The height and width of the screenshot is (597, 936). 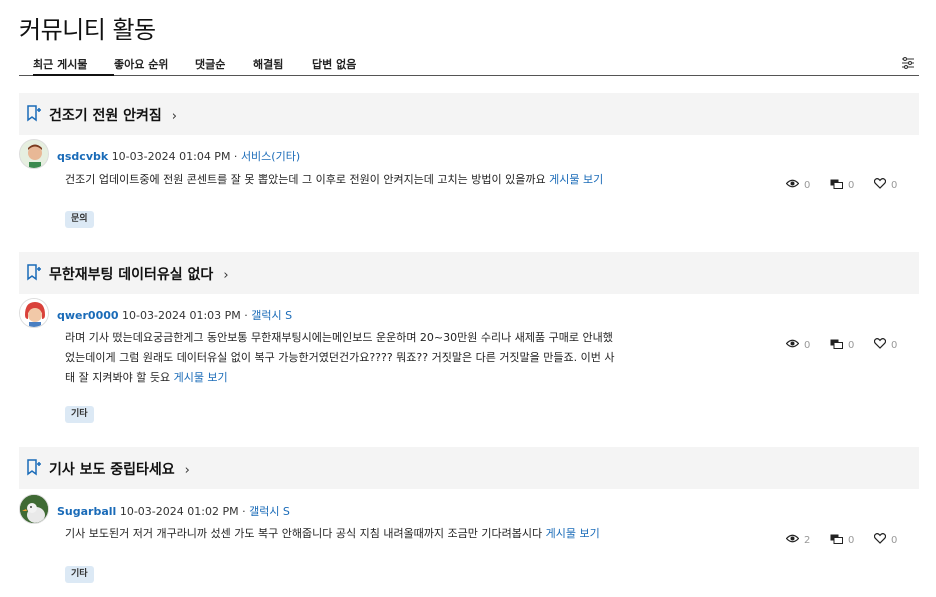 I want to click on author-link: Sugarball, so click(x=86, y=511).